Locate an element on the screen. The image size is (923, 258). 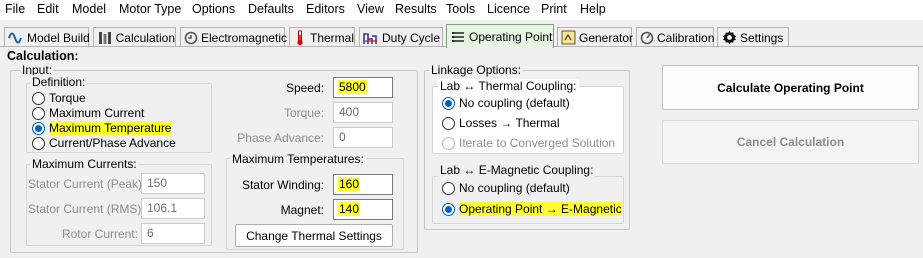
speed-label: Speed: is located at coordinates (304, 88).